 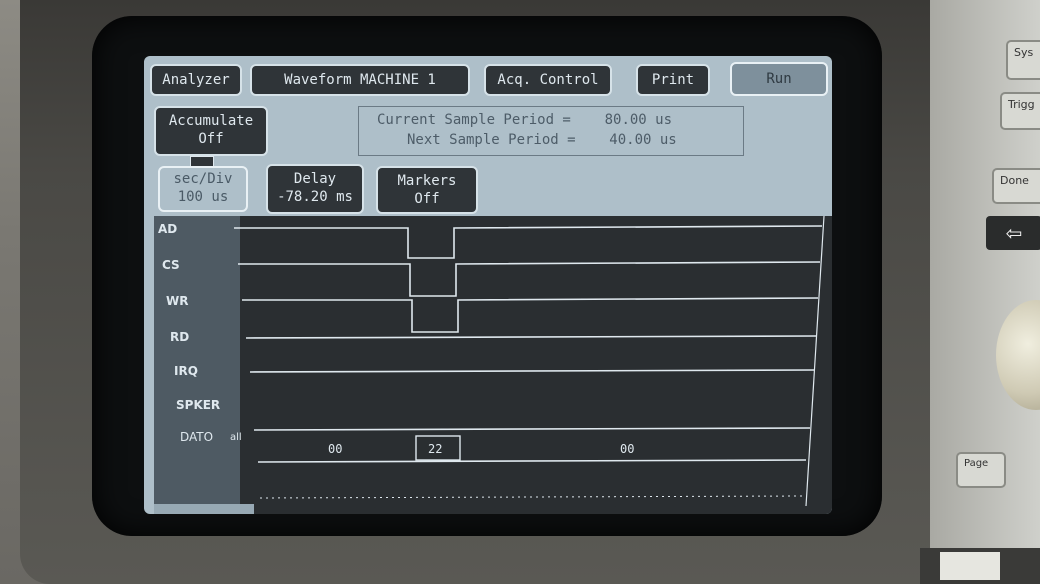 What do you see at coordinates (985, 292) in the screenshot?
I see `front-panel` at bounding box center [985, 292].